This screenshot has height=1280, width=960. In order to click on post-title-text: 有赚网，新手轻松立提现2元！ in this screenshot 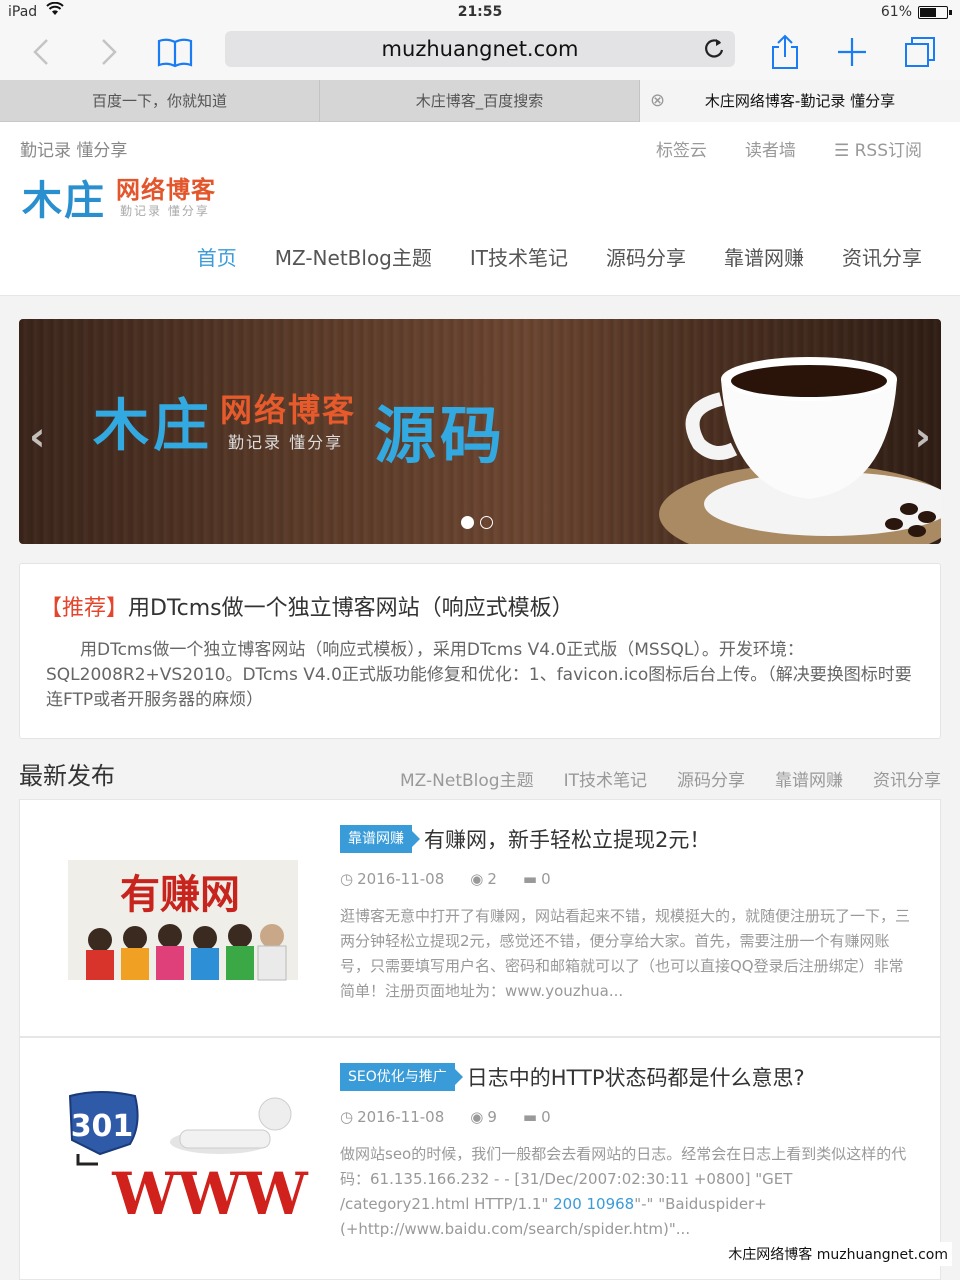, I will do `click(567, 840)`.